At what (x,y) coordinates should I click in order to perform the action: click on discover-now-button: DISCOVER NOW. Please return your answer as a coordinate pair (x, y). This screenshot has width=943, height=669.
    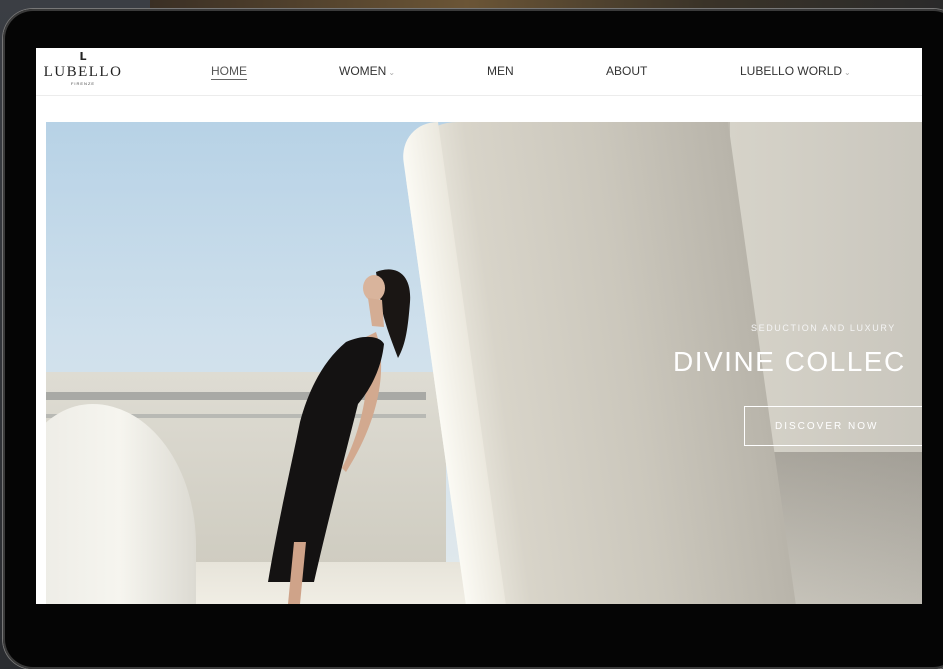
    Looking at the image, I should click on (833, 426).